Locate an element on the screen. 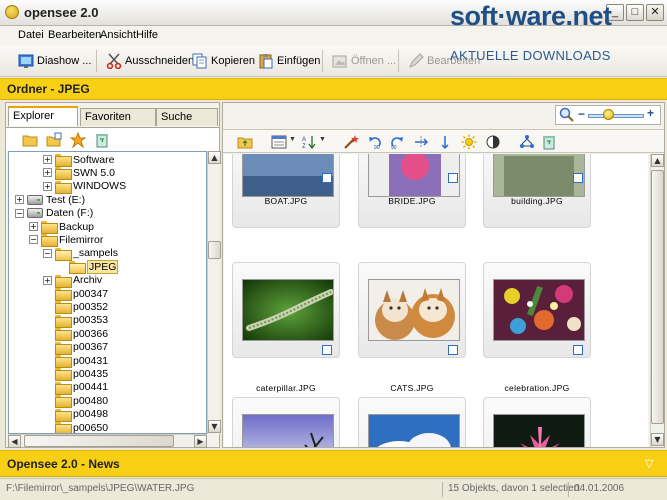 This screenshot has width=667, height=500. flip-horizontal-icon is located at coordinates (421, 142).